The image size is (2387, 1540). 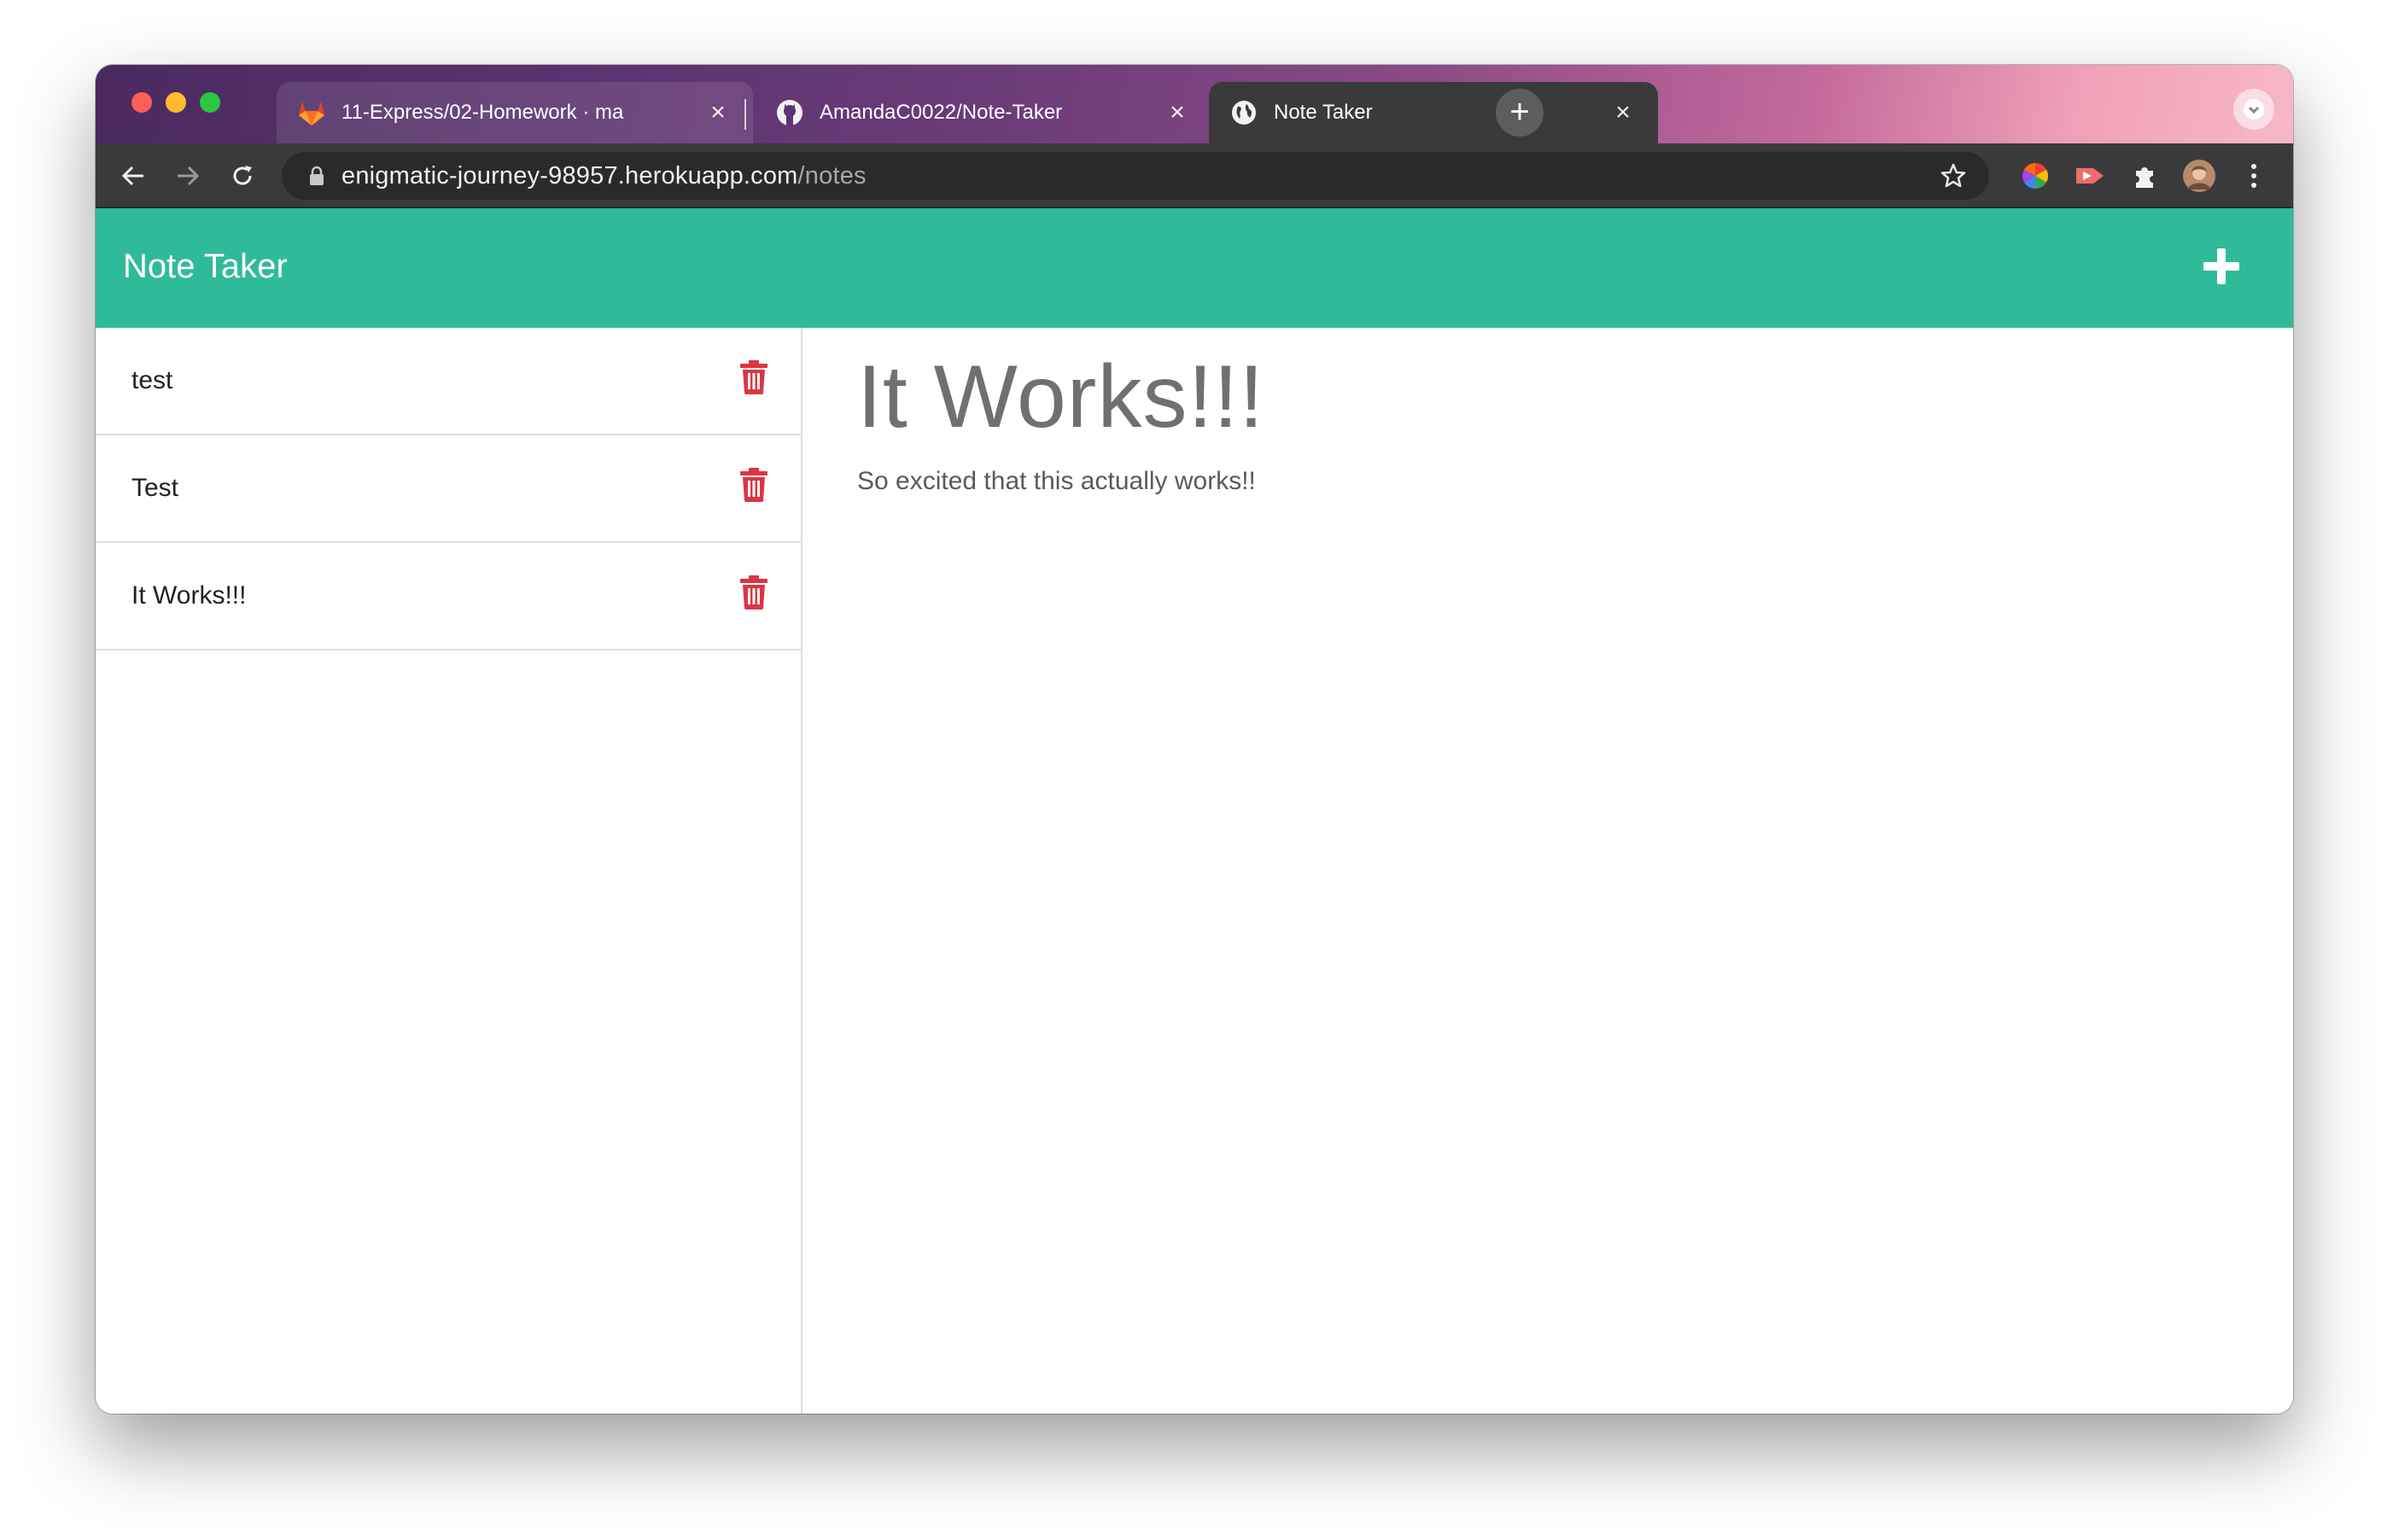 What do you see at coordinates (2199, 176) in the screenshot?
I see `profile-avatar` at bounding box center [2199, 176].